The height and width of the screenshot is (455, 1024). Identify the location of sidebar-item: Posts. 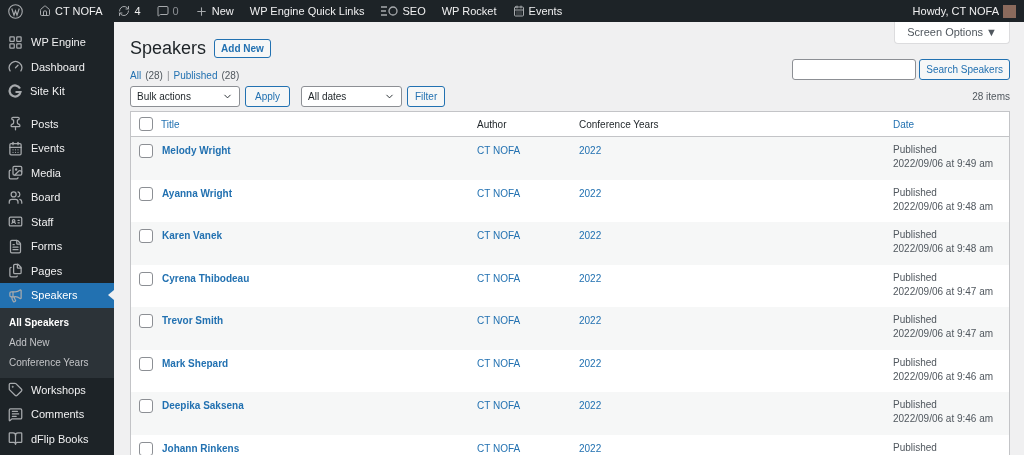
(57, 123).